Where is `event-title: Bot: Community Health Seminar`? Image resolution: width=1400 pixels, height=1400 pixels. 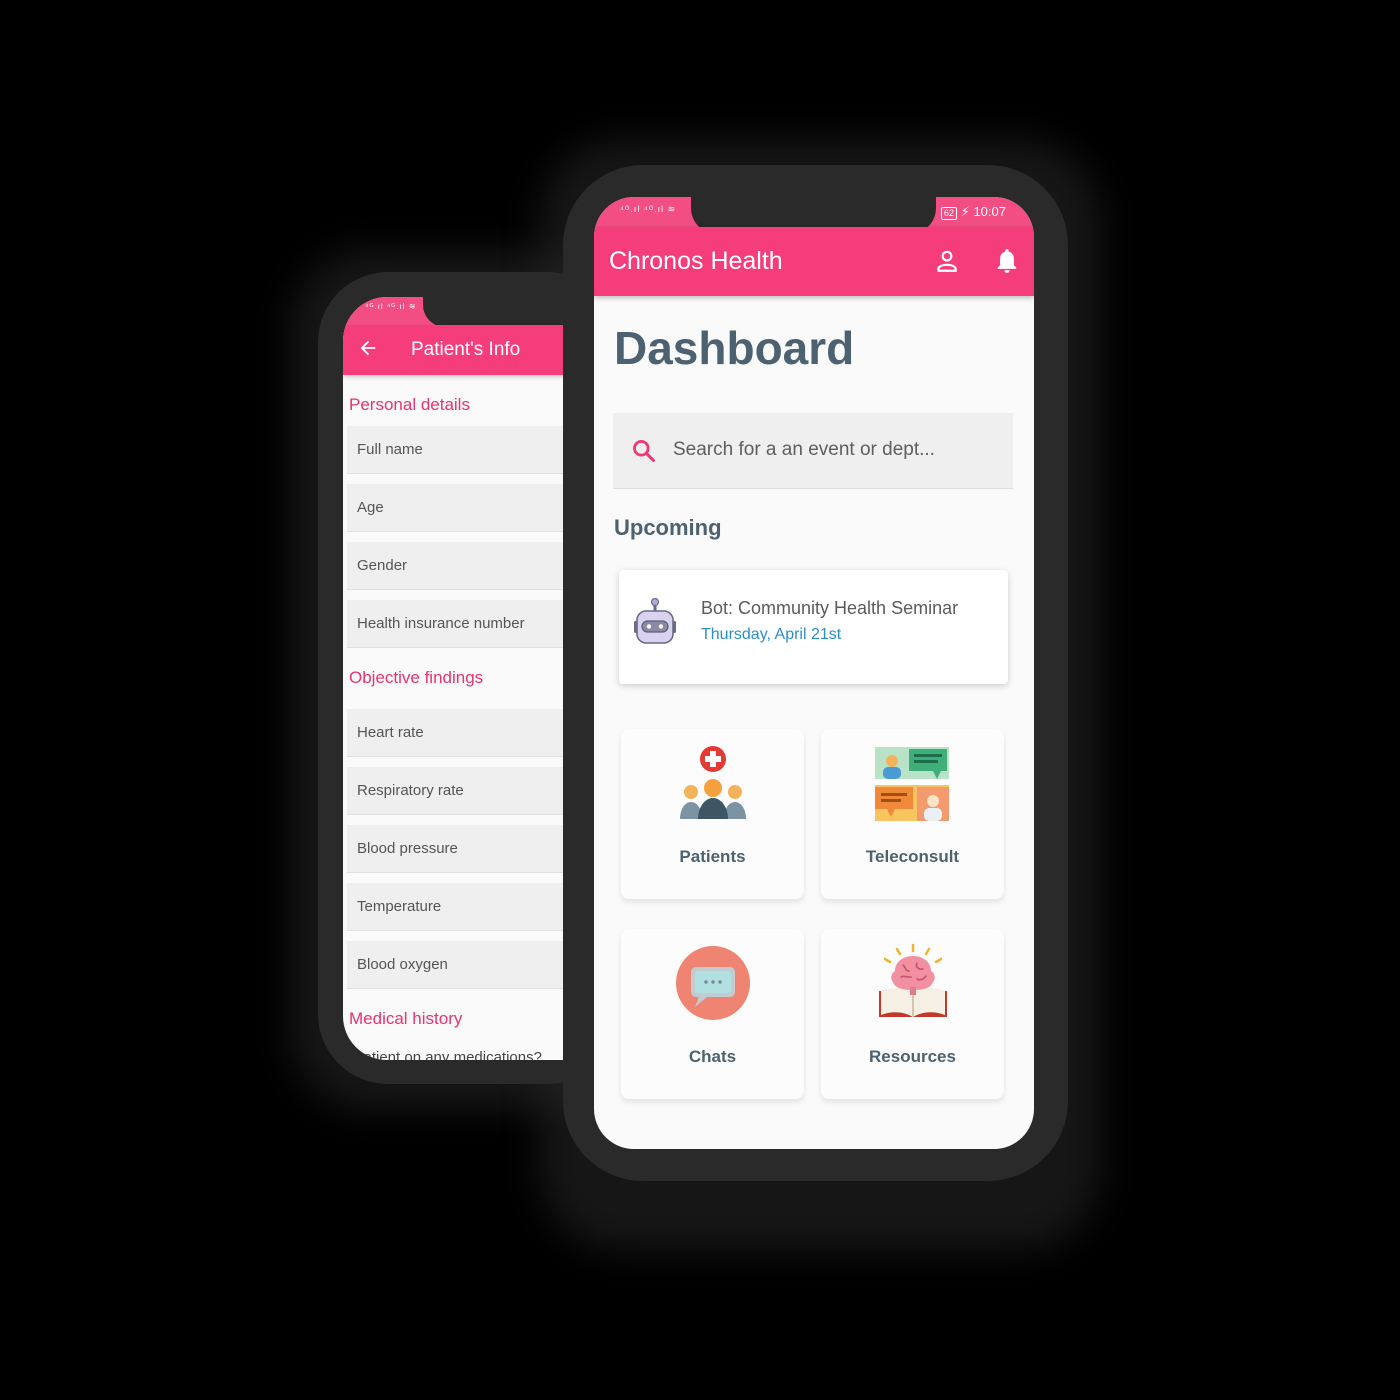 event-title: Bot: Community Health Seminar is located at coordinates (830, 608).